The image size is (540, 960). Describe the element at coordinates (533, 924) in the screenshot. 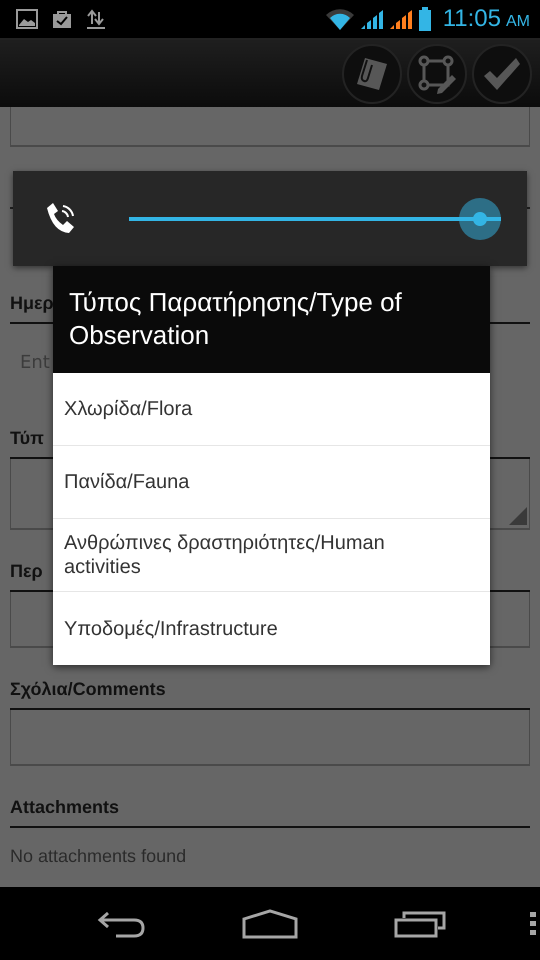

I see `overflow-menu-icon` at that location.